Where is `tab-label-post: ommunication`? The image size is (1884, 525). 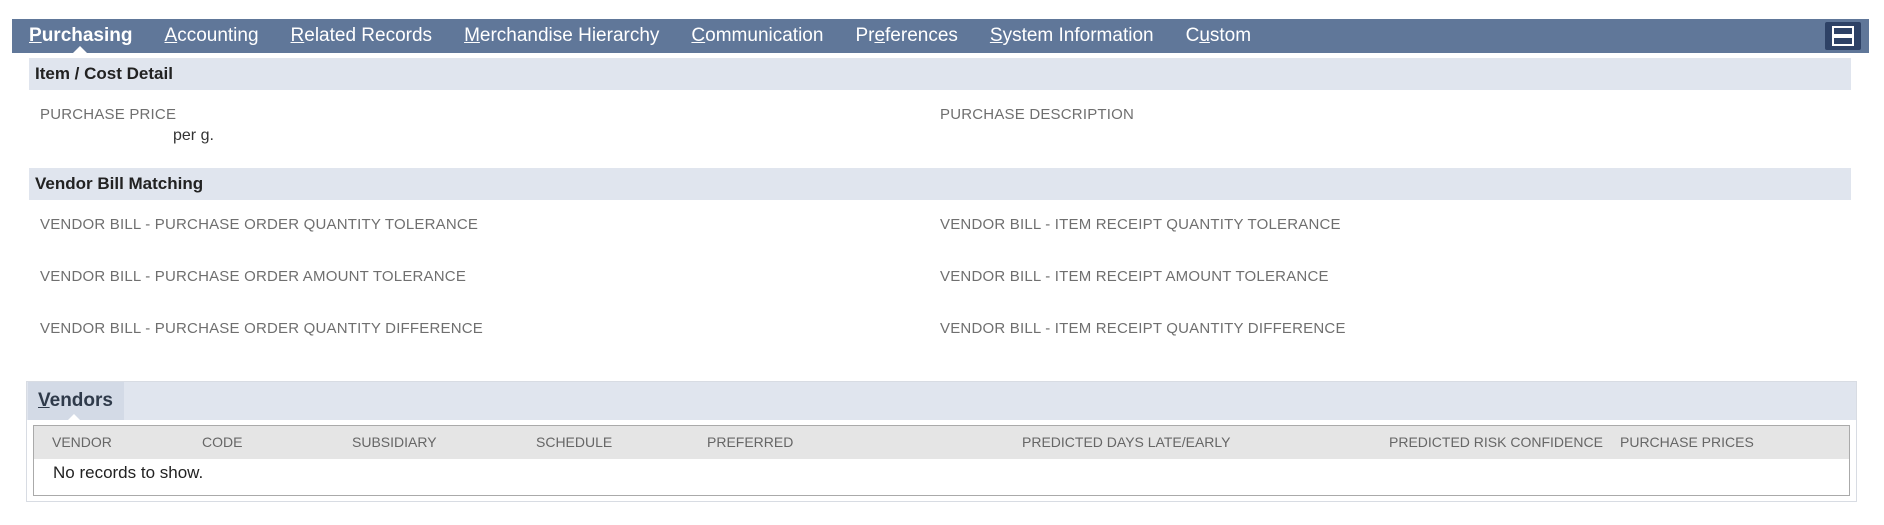 tab-label-post: ommunication is located at coordinates (764, 35).